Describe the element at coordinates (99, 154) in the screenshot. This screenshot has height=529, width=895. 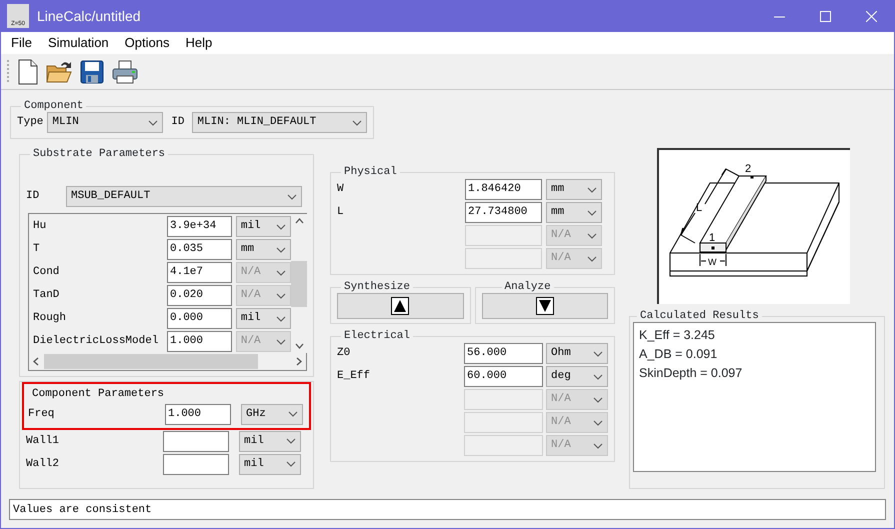
I see `group-title: Substrate Parameters` at that location.